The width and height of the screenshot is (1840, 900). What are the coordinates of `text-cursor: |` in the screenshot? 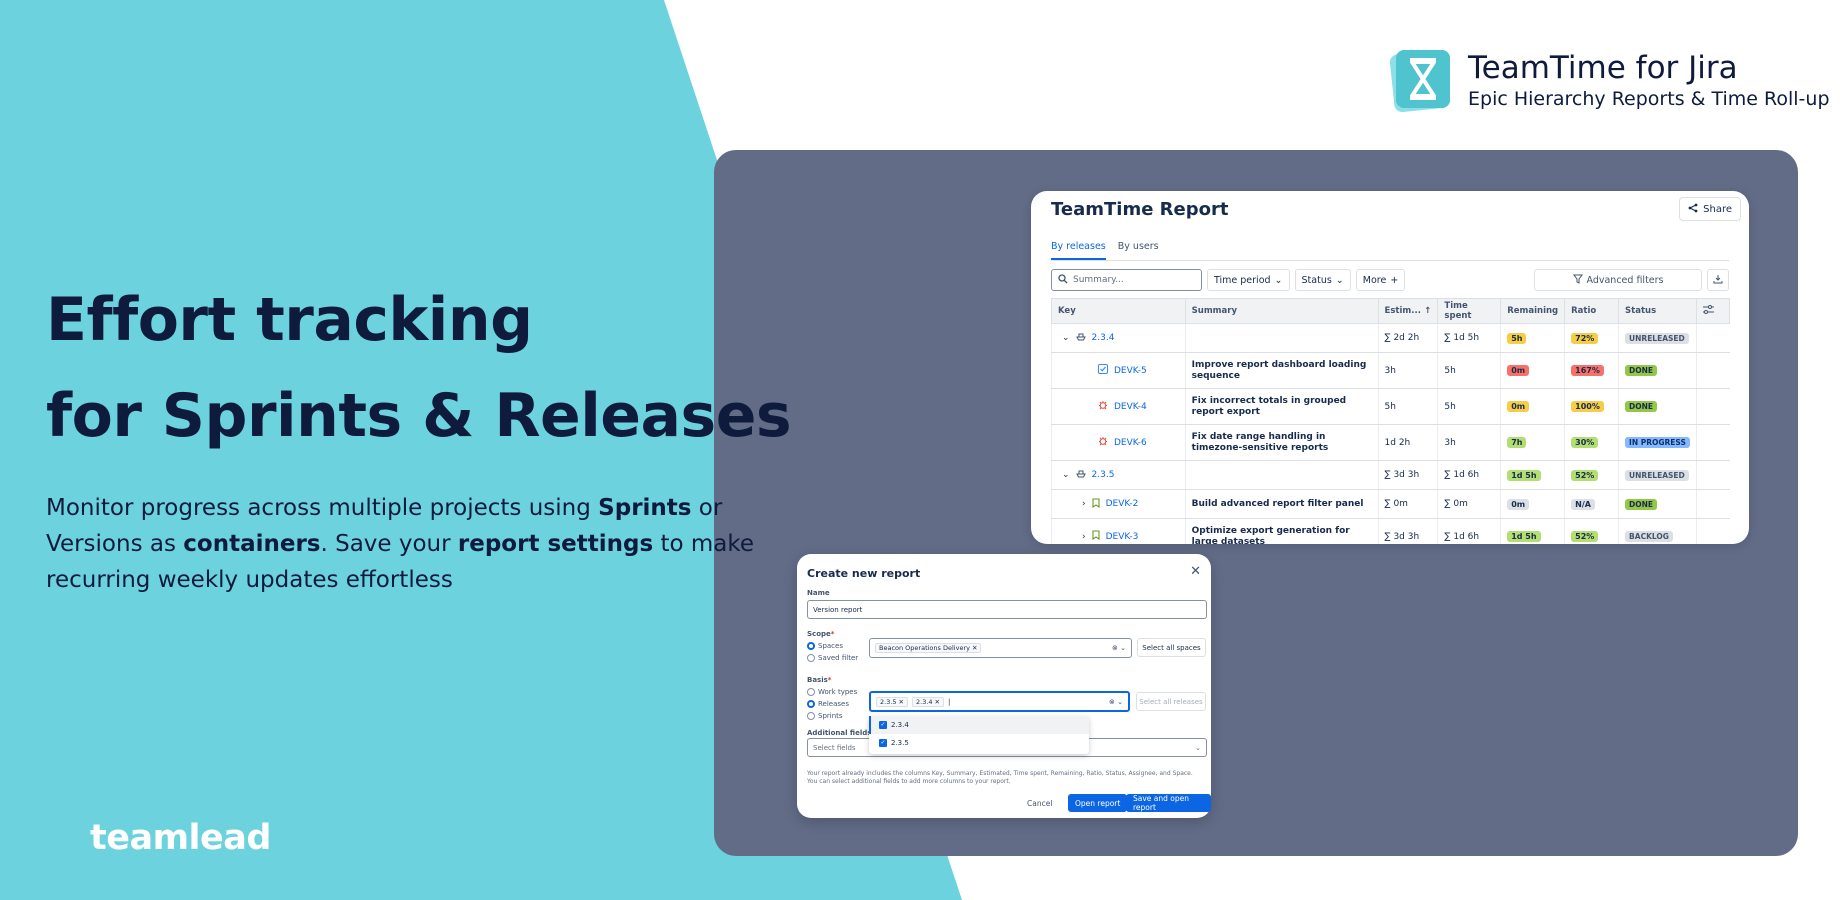 It's located at (949, 701).